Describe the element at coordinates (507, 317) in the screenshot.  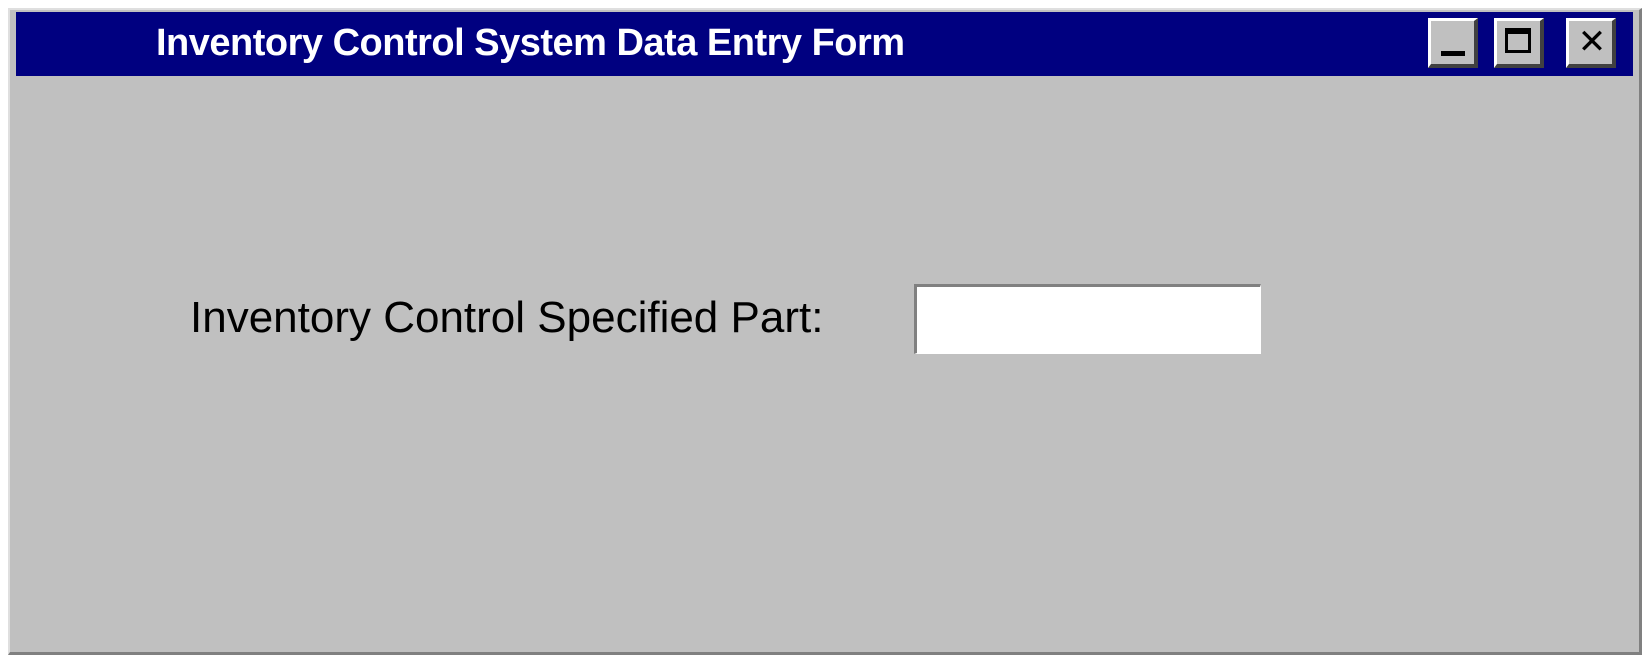
I see `part-field-label: Inventory Control Specified Part:` at that location.